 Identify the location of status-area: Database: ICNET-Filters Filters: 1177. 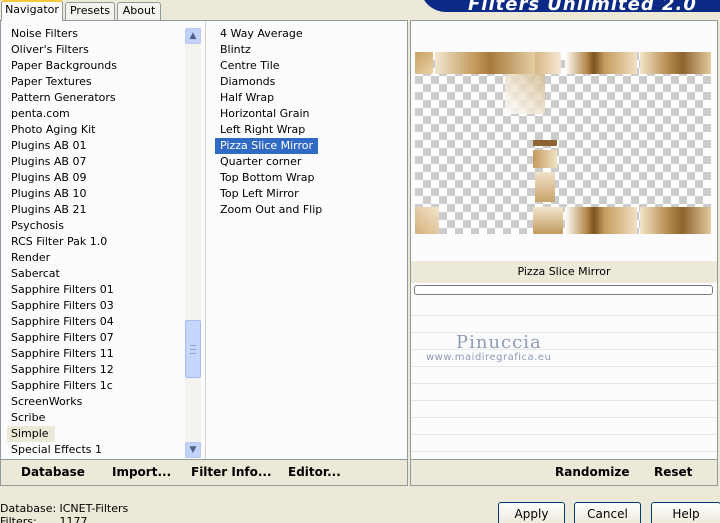
(100, 512).